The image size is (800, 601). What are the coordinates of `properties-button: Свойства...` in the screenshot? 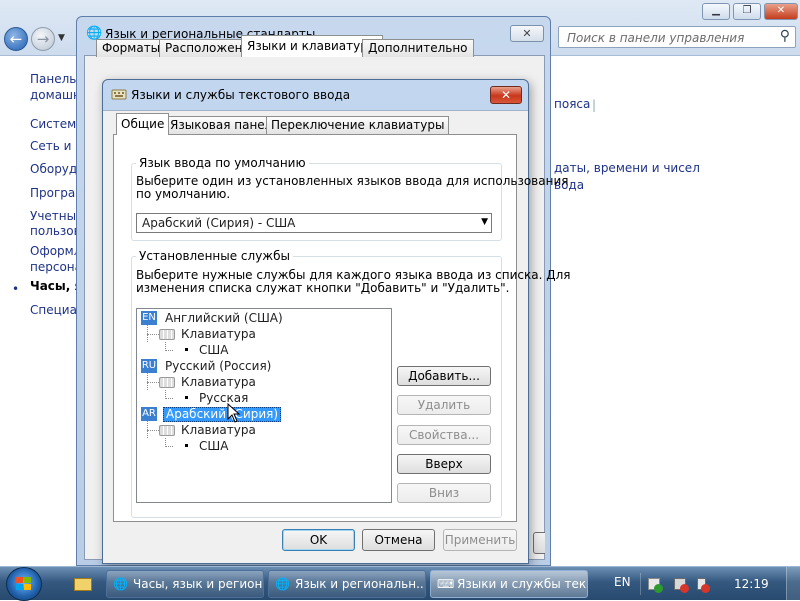 It's located at (444, 435).